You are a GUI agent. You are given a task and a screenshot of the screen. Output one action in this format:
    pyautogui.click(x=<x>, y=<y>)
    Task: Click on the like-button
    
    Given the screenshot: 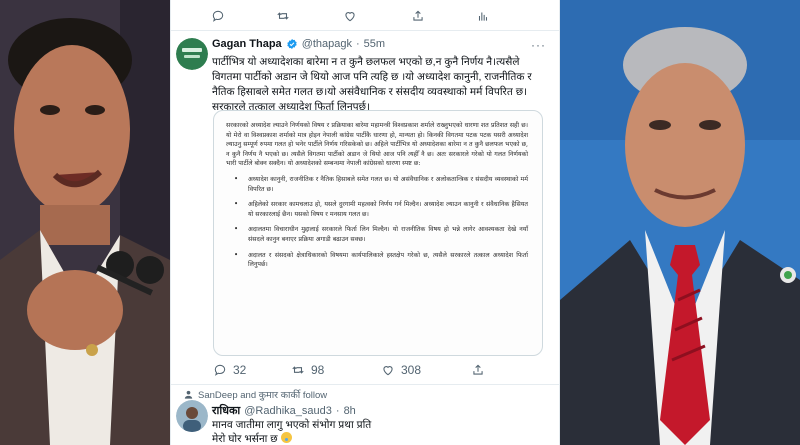 What is the action you would take?
    pyautogui.click(x=350, y=16)
    